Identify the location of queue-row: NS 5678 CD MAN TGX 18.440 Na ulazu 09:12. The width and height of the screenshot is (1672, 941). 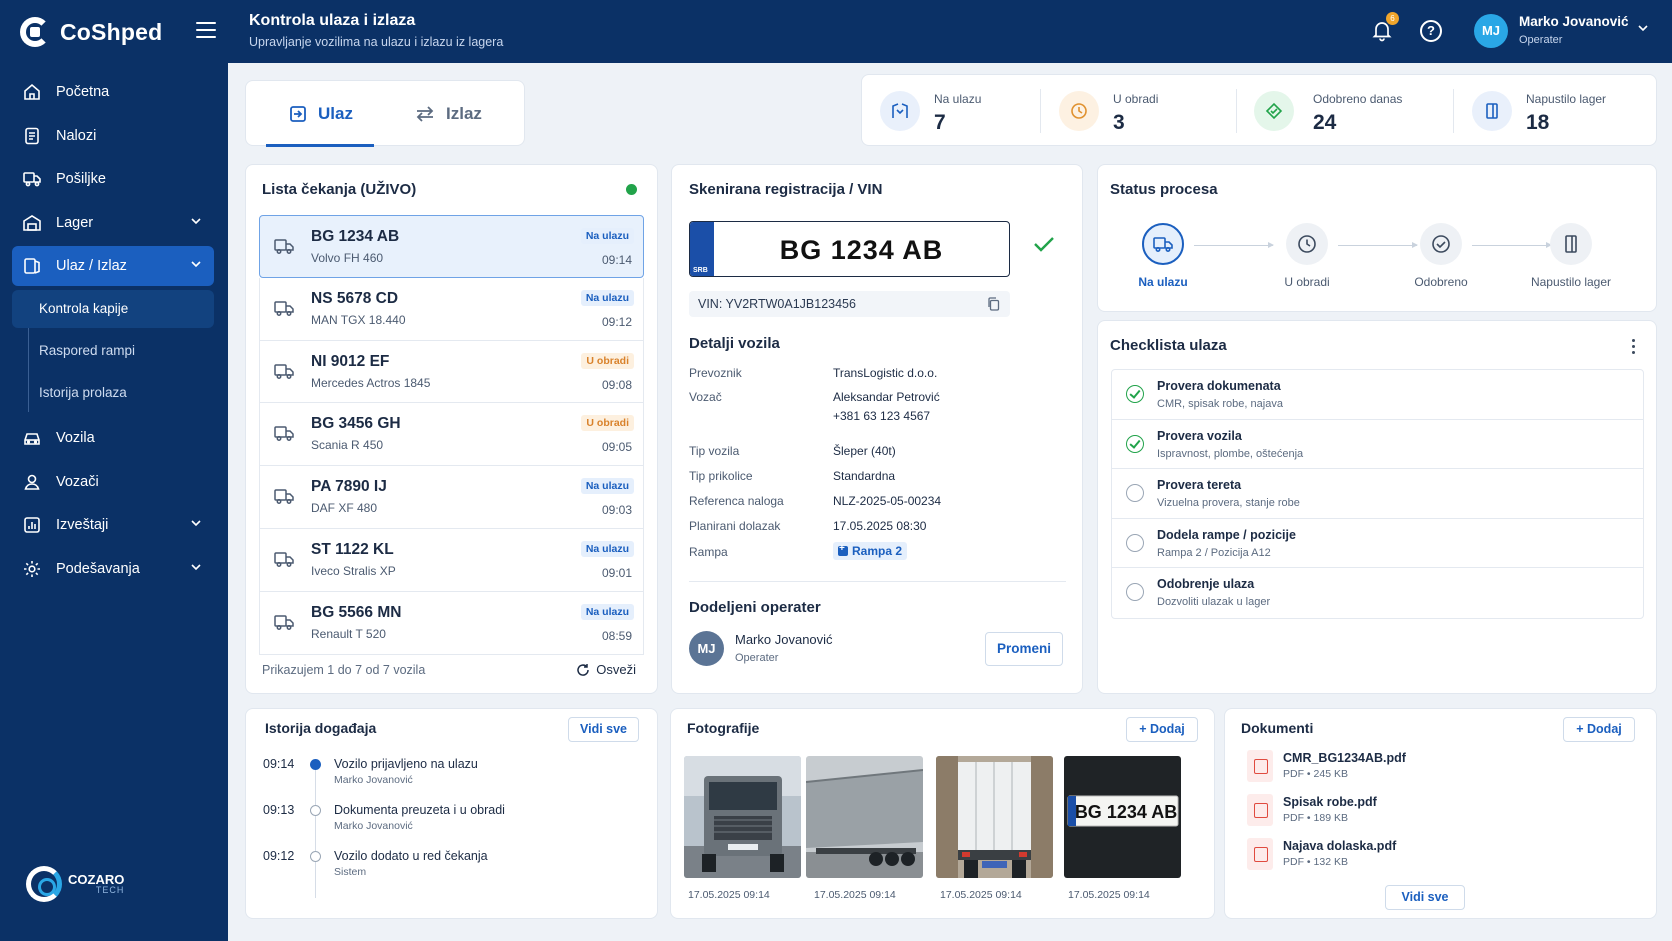
(451, 309).